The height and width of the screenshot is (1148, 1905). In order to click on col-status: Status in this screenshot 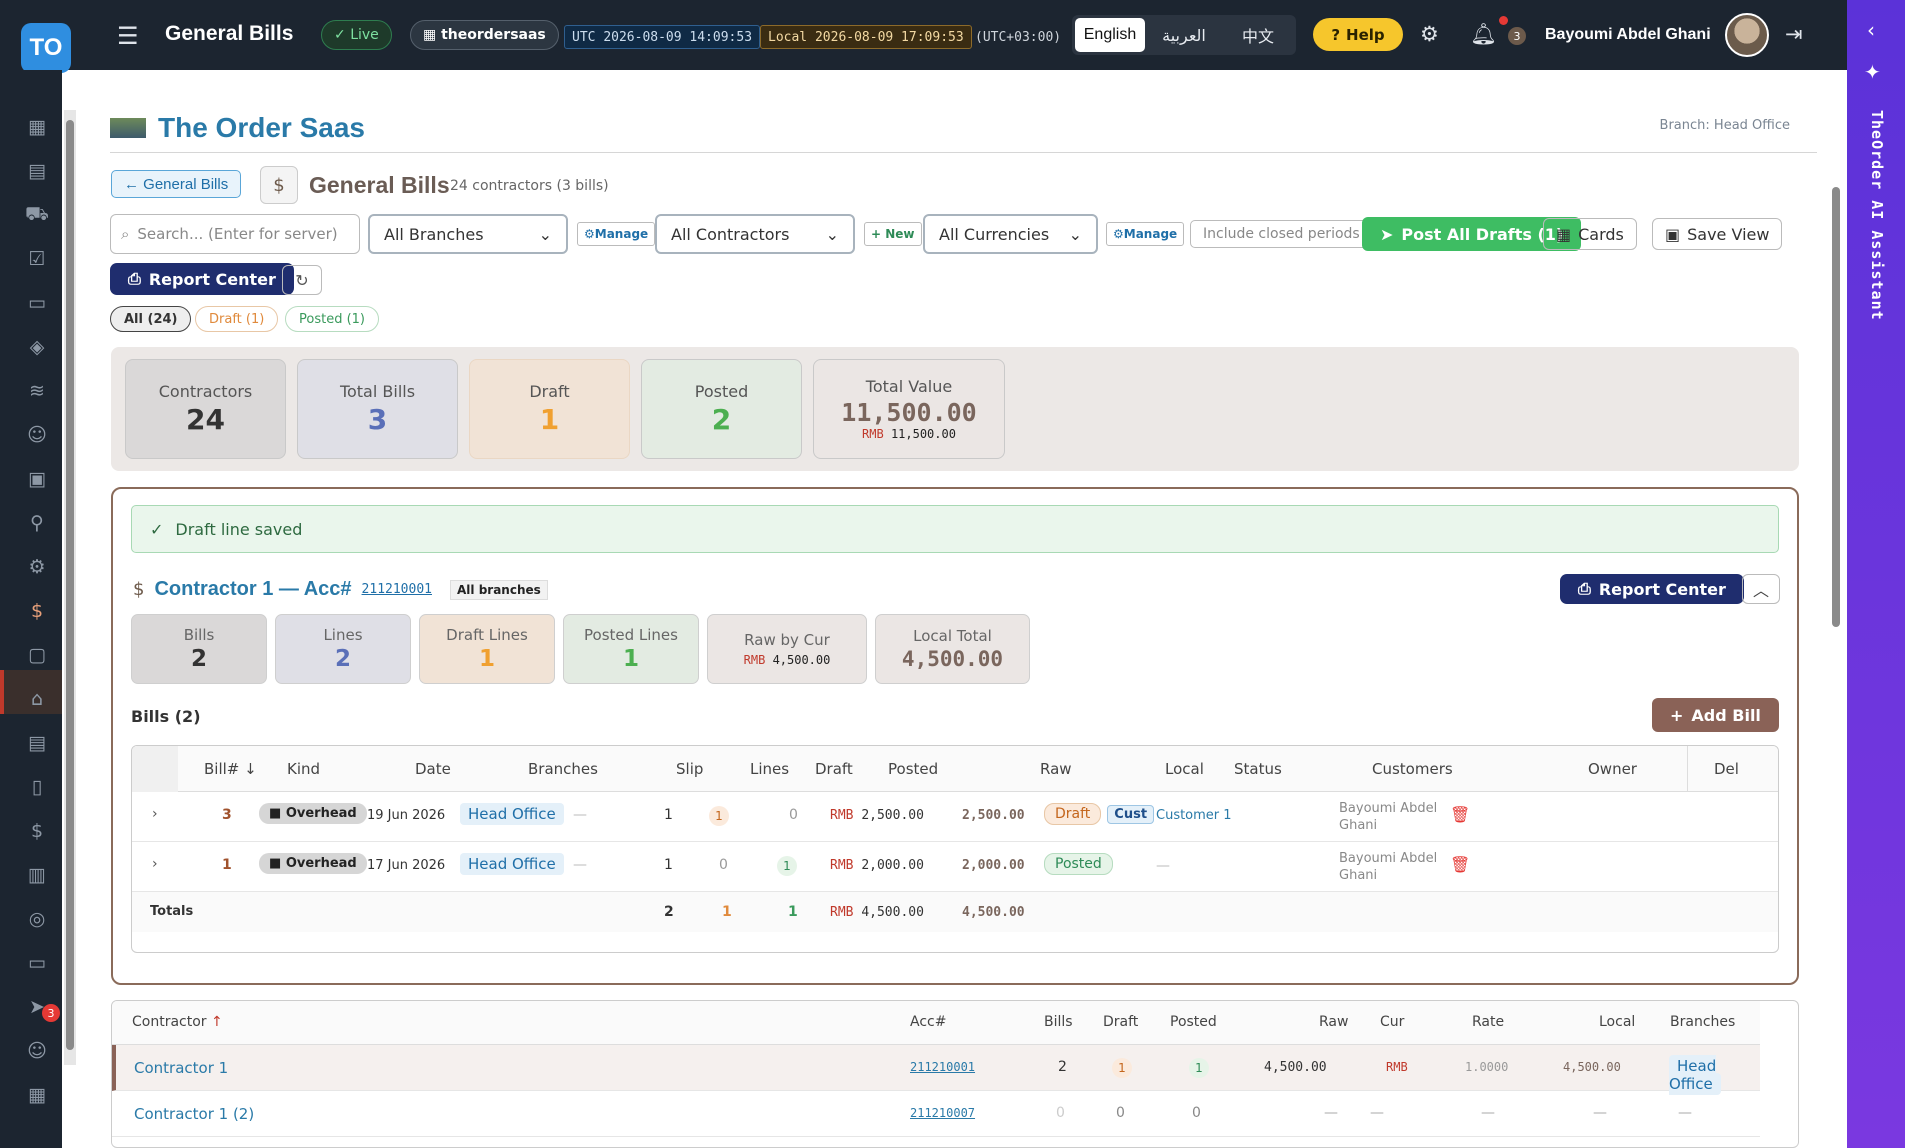, I will do `click(1258, 769)`.